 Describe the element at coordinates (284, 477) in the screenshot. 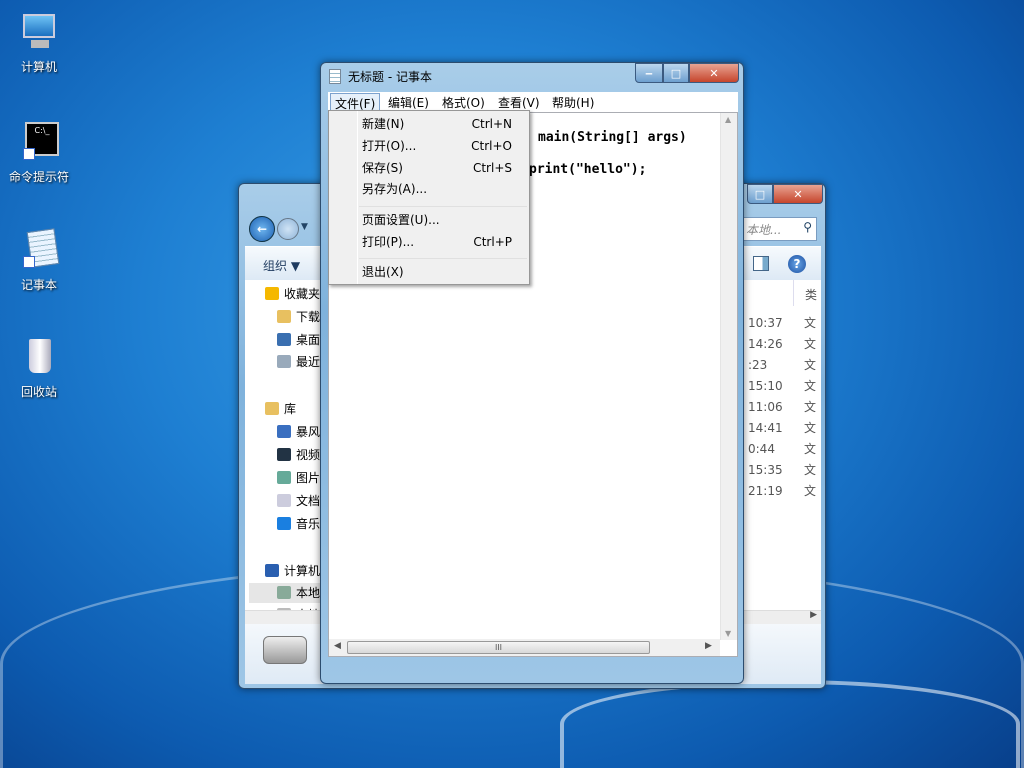

I see `picture-icon` at that location.